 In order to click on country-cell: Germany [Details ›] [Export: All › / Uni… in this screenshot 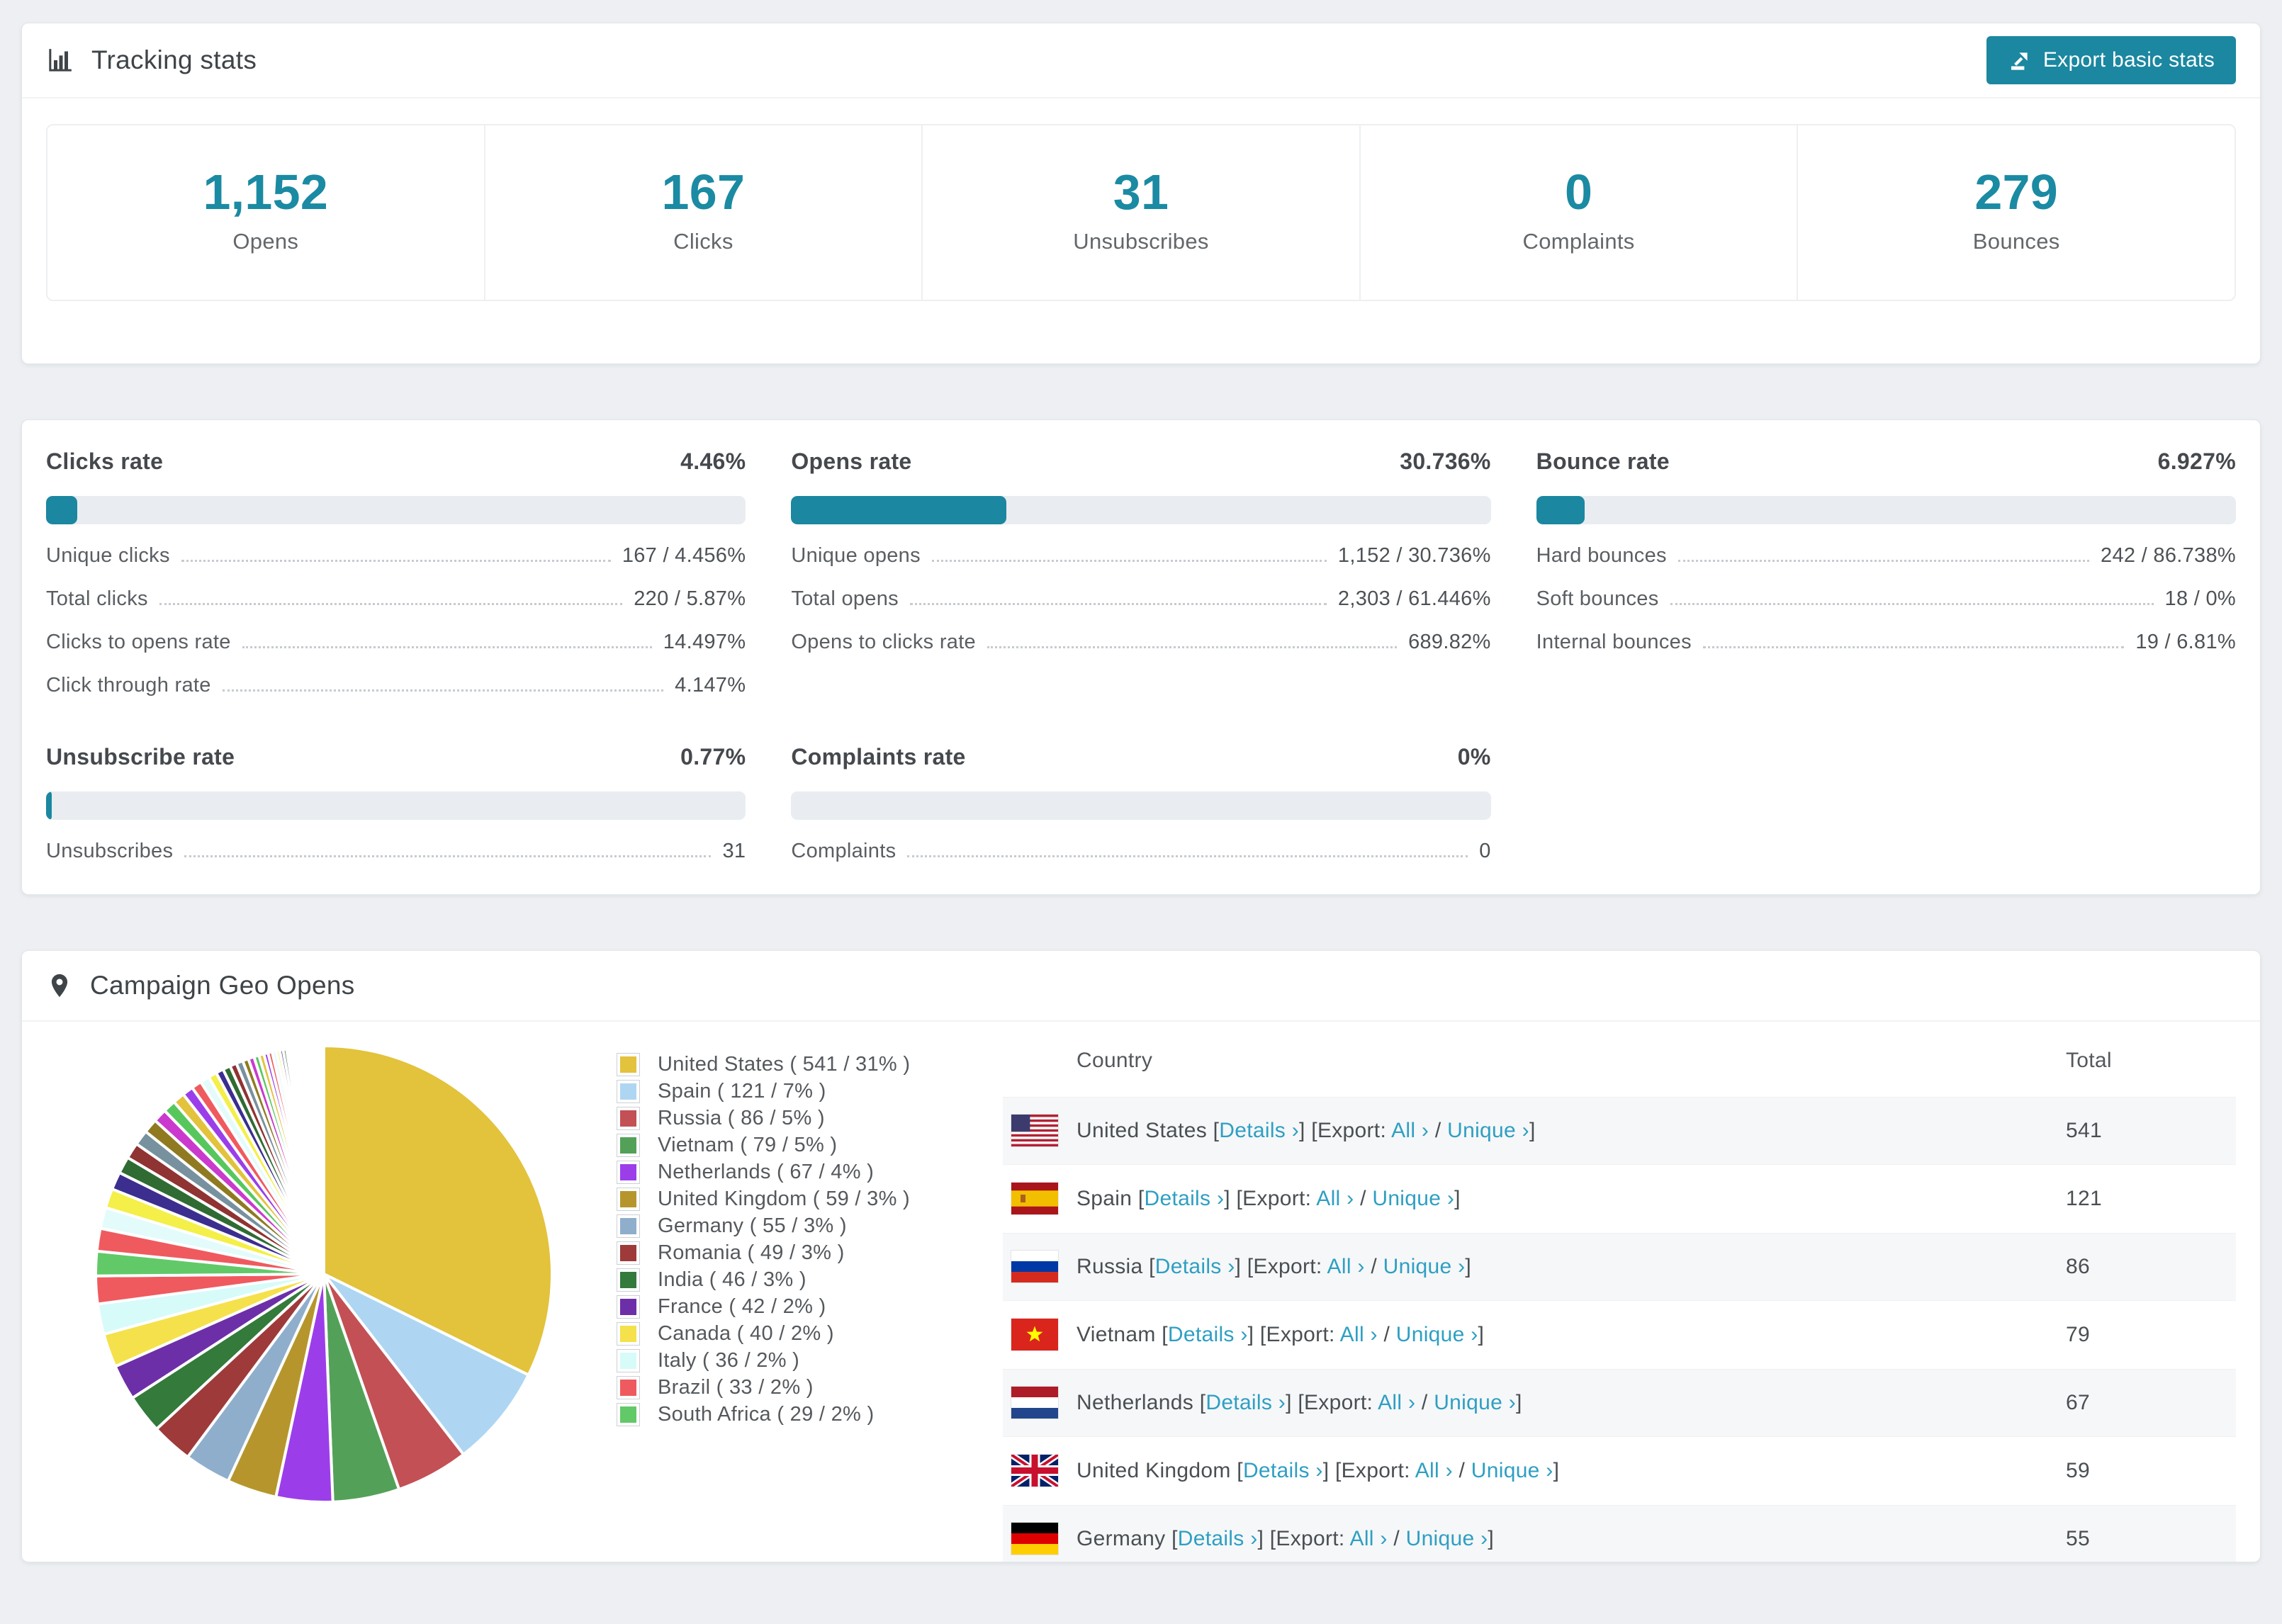, I will do `click(1286, 1538)`.